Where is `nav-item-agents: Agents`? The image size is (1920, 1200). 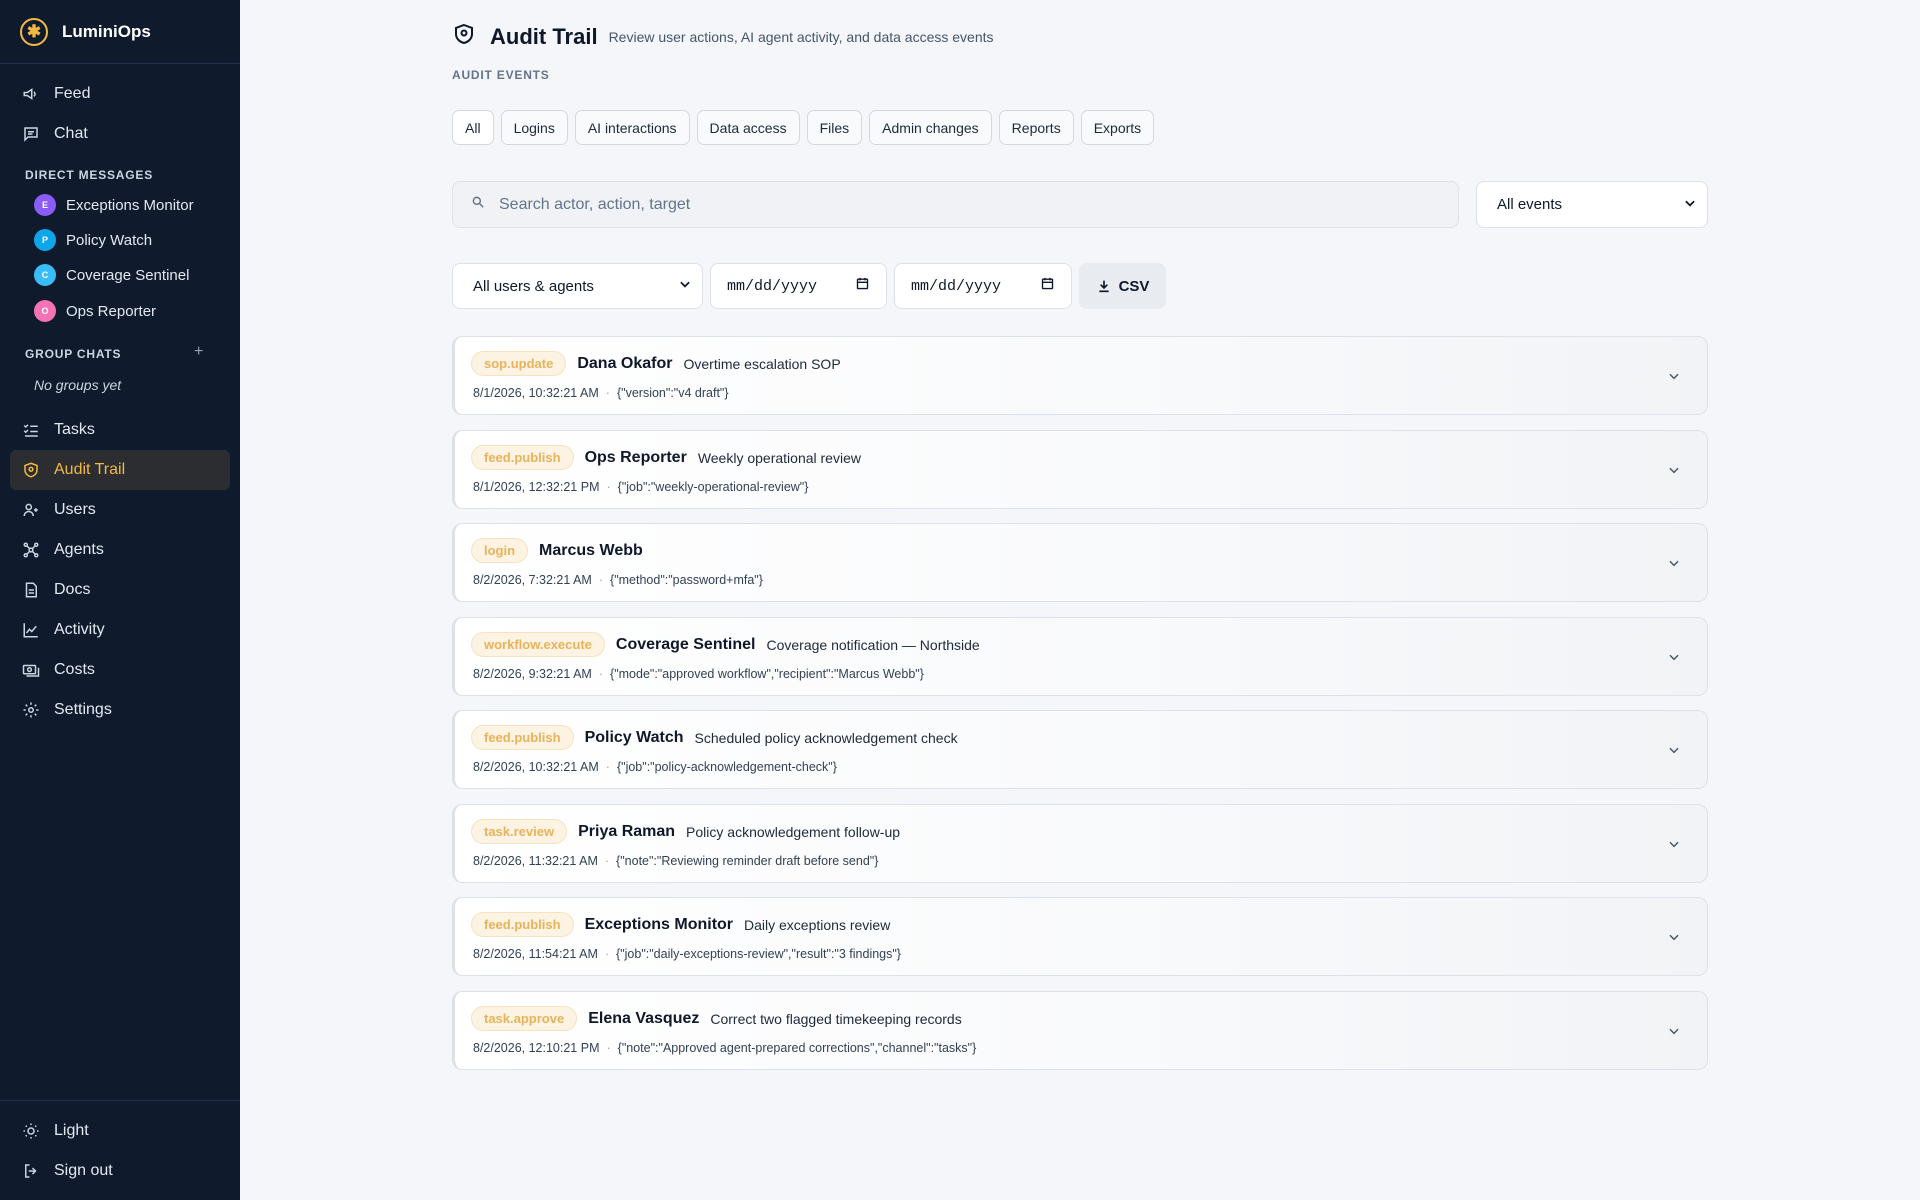
nav-item-agents: Agents is located at coordinates (120, 550).